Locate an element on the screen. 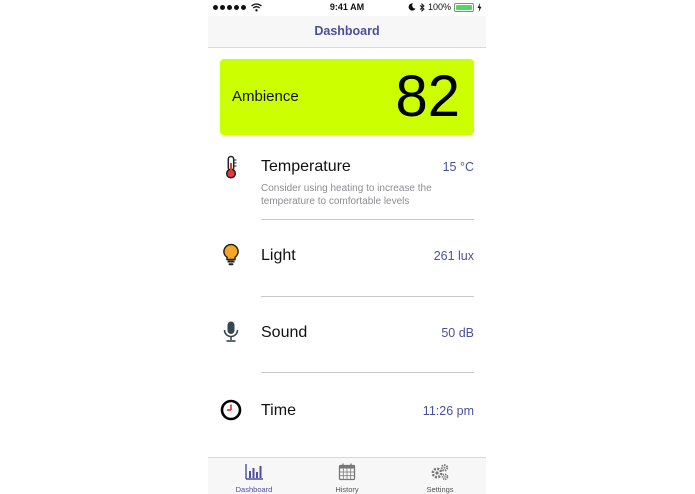  metric-value: 261 lux is located at coordinates (453, 256).